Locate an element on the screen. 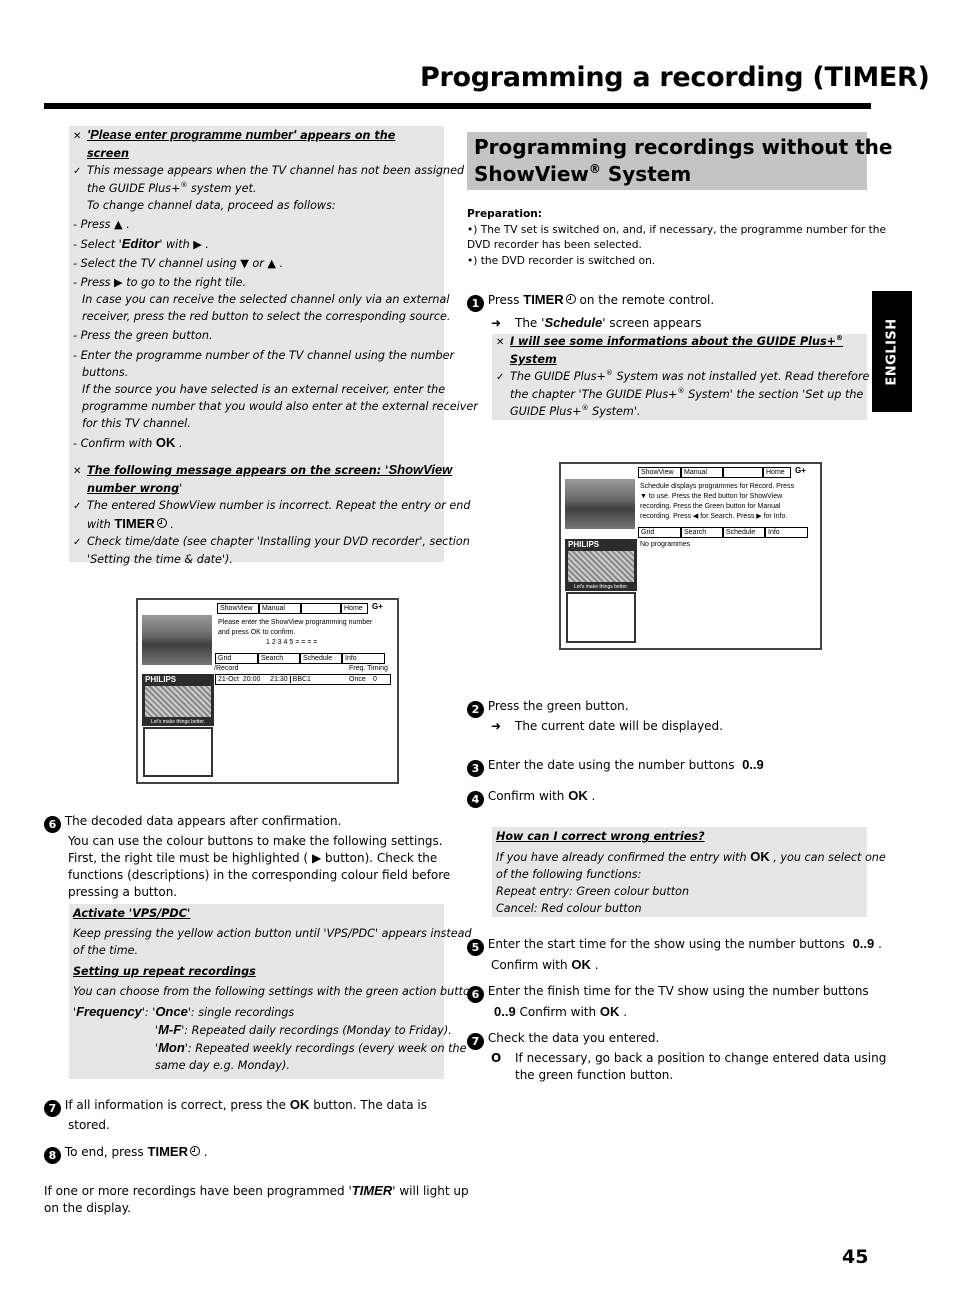  digit-keys: 0..9 is located at coordinates (863, 943).